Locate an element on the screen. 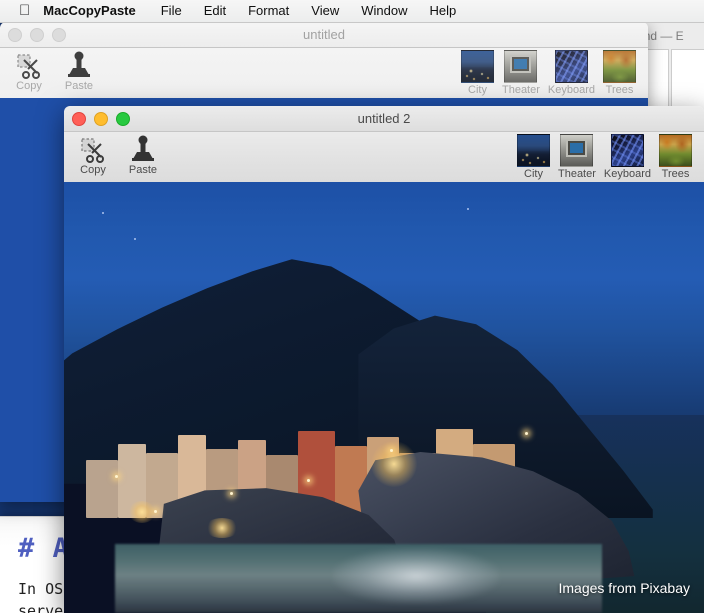 This screenshot has height=613, width=704. window2-titlebar: untitled 2 is located at coordinates (384, 119).